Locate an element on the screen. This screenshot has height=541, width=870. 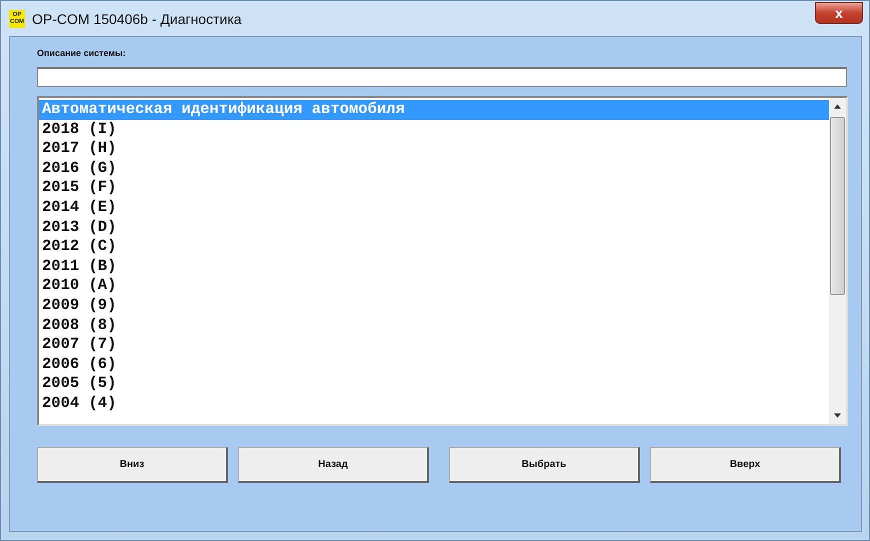
action-button: Назад is located at coordinates (333, 465).